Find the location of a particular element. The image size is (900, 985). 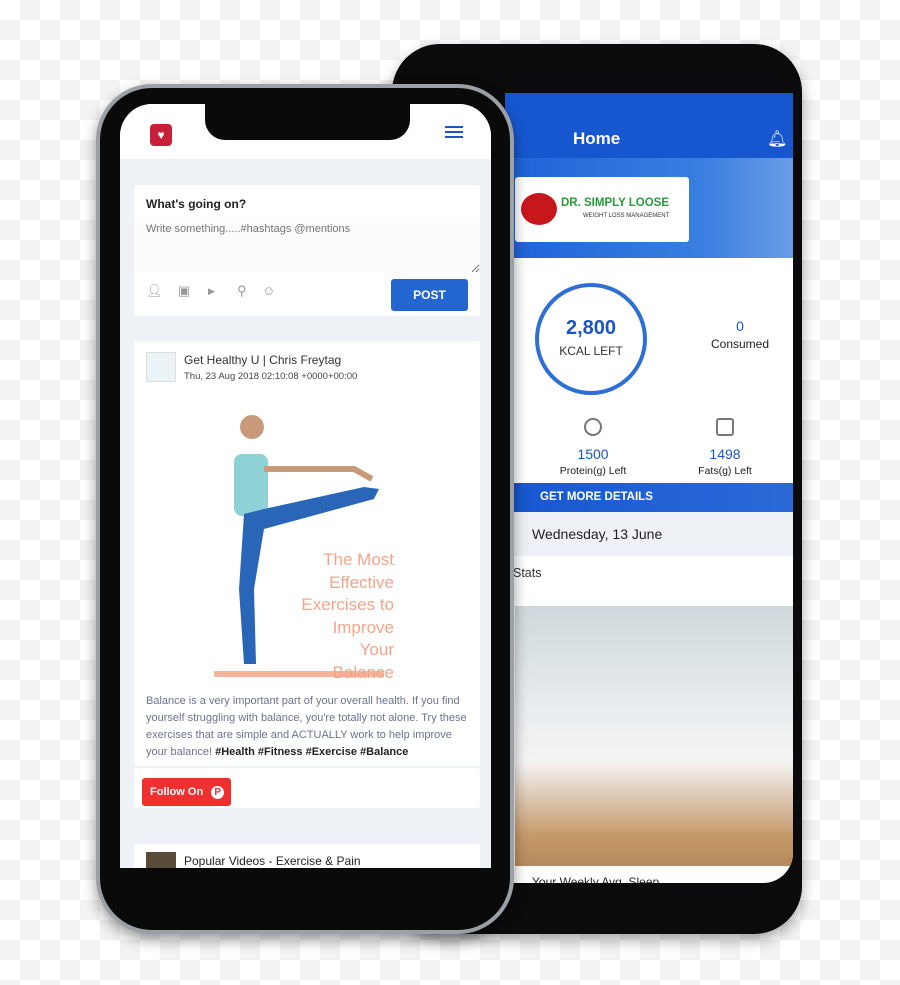

protein-icon is located at coordinates (593, 427).